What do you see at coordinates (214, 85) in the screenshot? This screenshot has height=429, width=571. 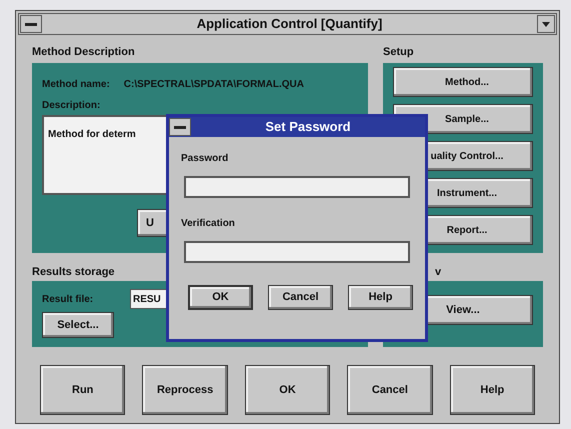 I see `method-path: C:\SPECTRAL\SPDATA\FORMAL.QUA` at bounding box center [214, 85].